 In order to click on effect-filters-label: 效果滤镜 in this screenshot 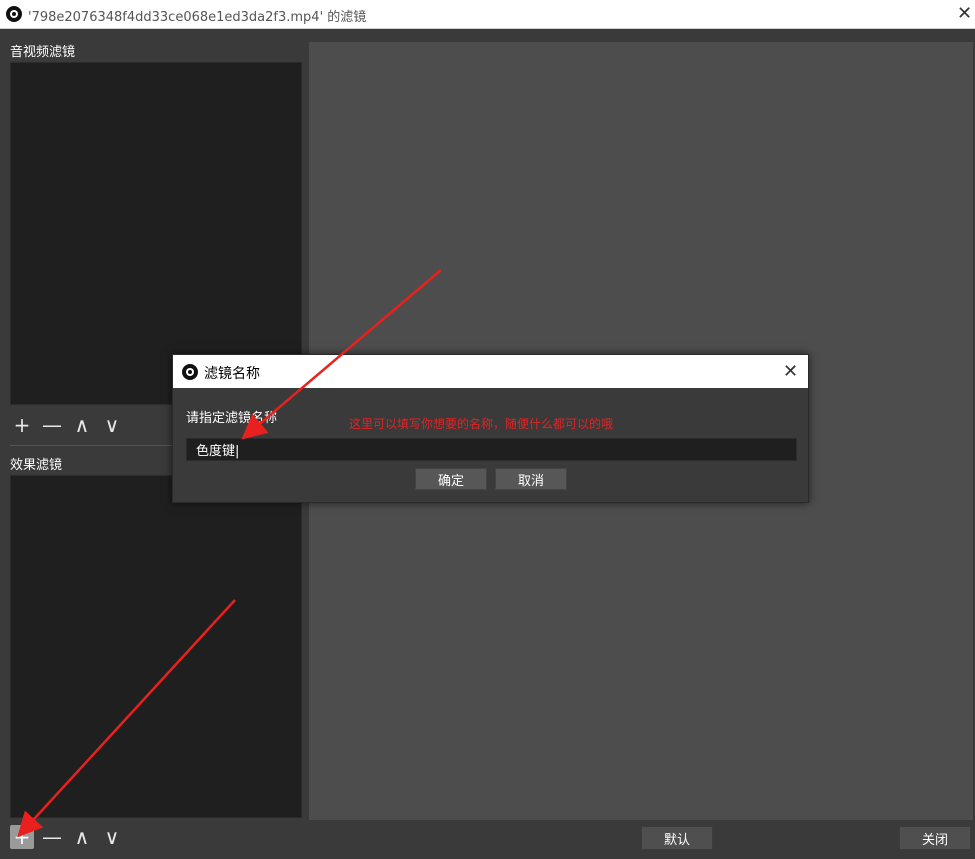, I will do `click(36, 465)`.